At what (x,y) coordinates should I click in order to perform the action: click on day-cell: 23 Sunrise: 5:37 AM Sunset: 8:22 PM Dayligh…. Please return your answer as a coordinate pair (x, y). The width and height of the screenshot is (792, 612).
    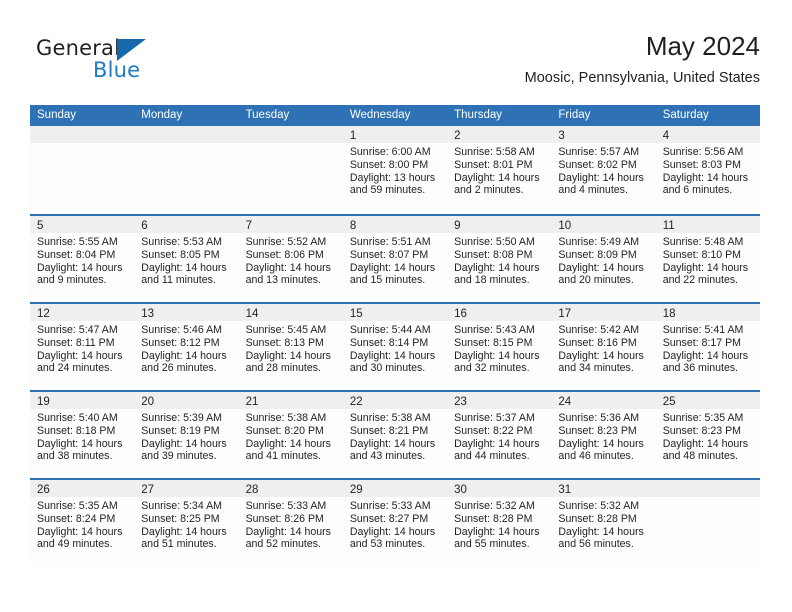
    Looking at the image, I should click on (499, 435).